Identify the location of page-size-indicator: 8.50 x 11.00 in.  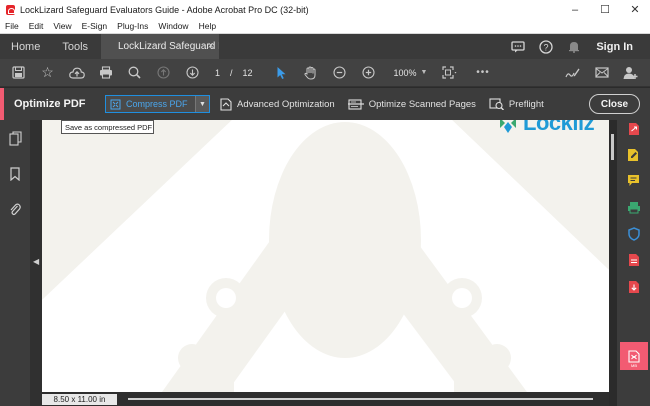
(79, 399).